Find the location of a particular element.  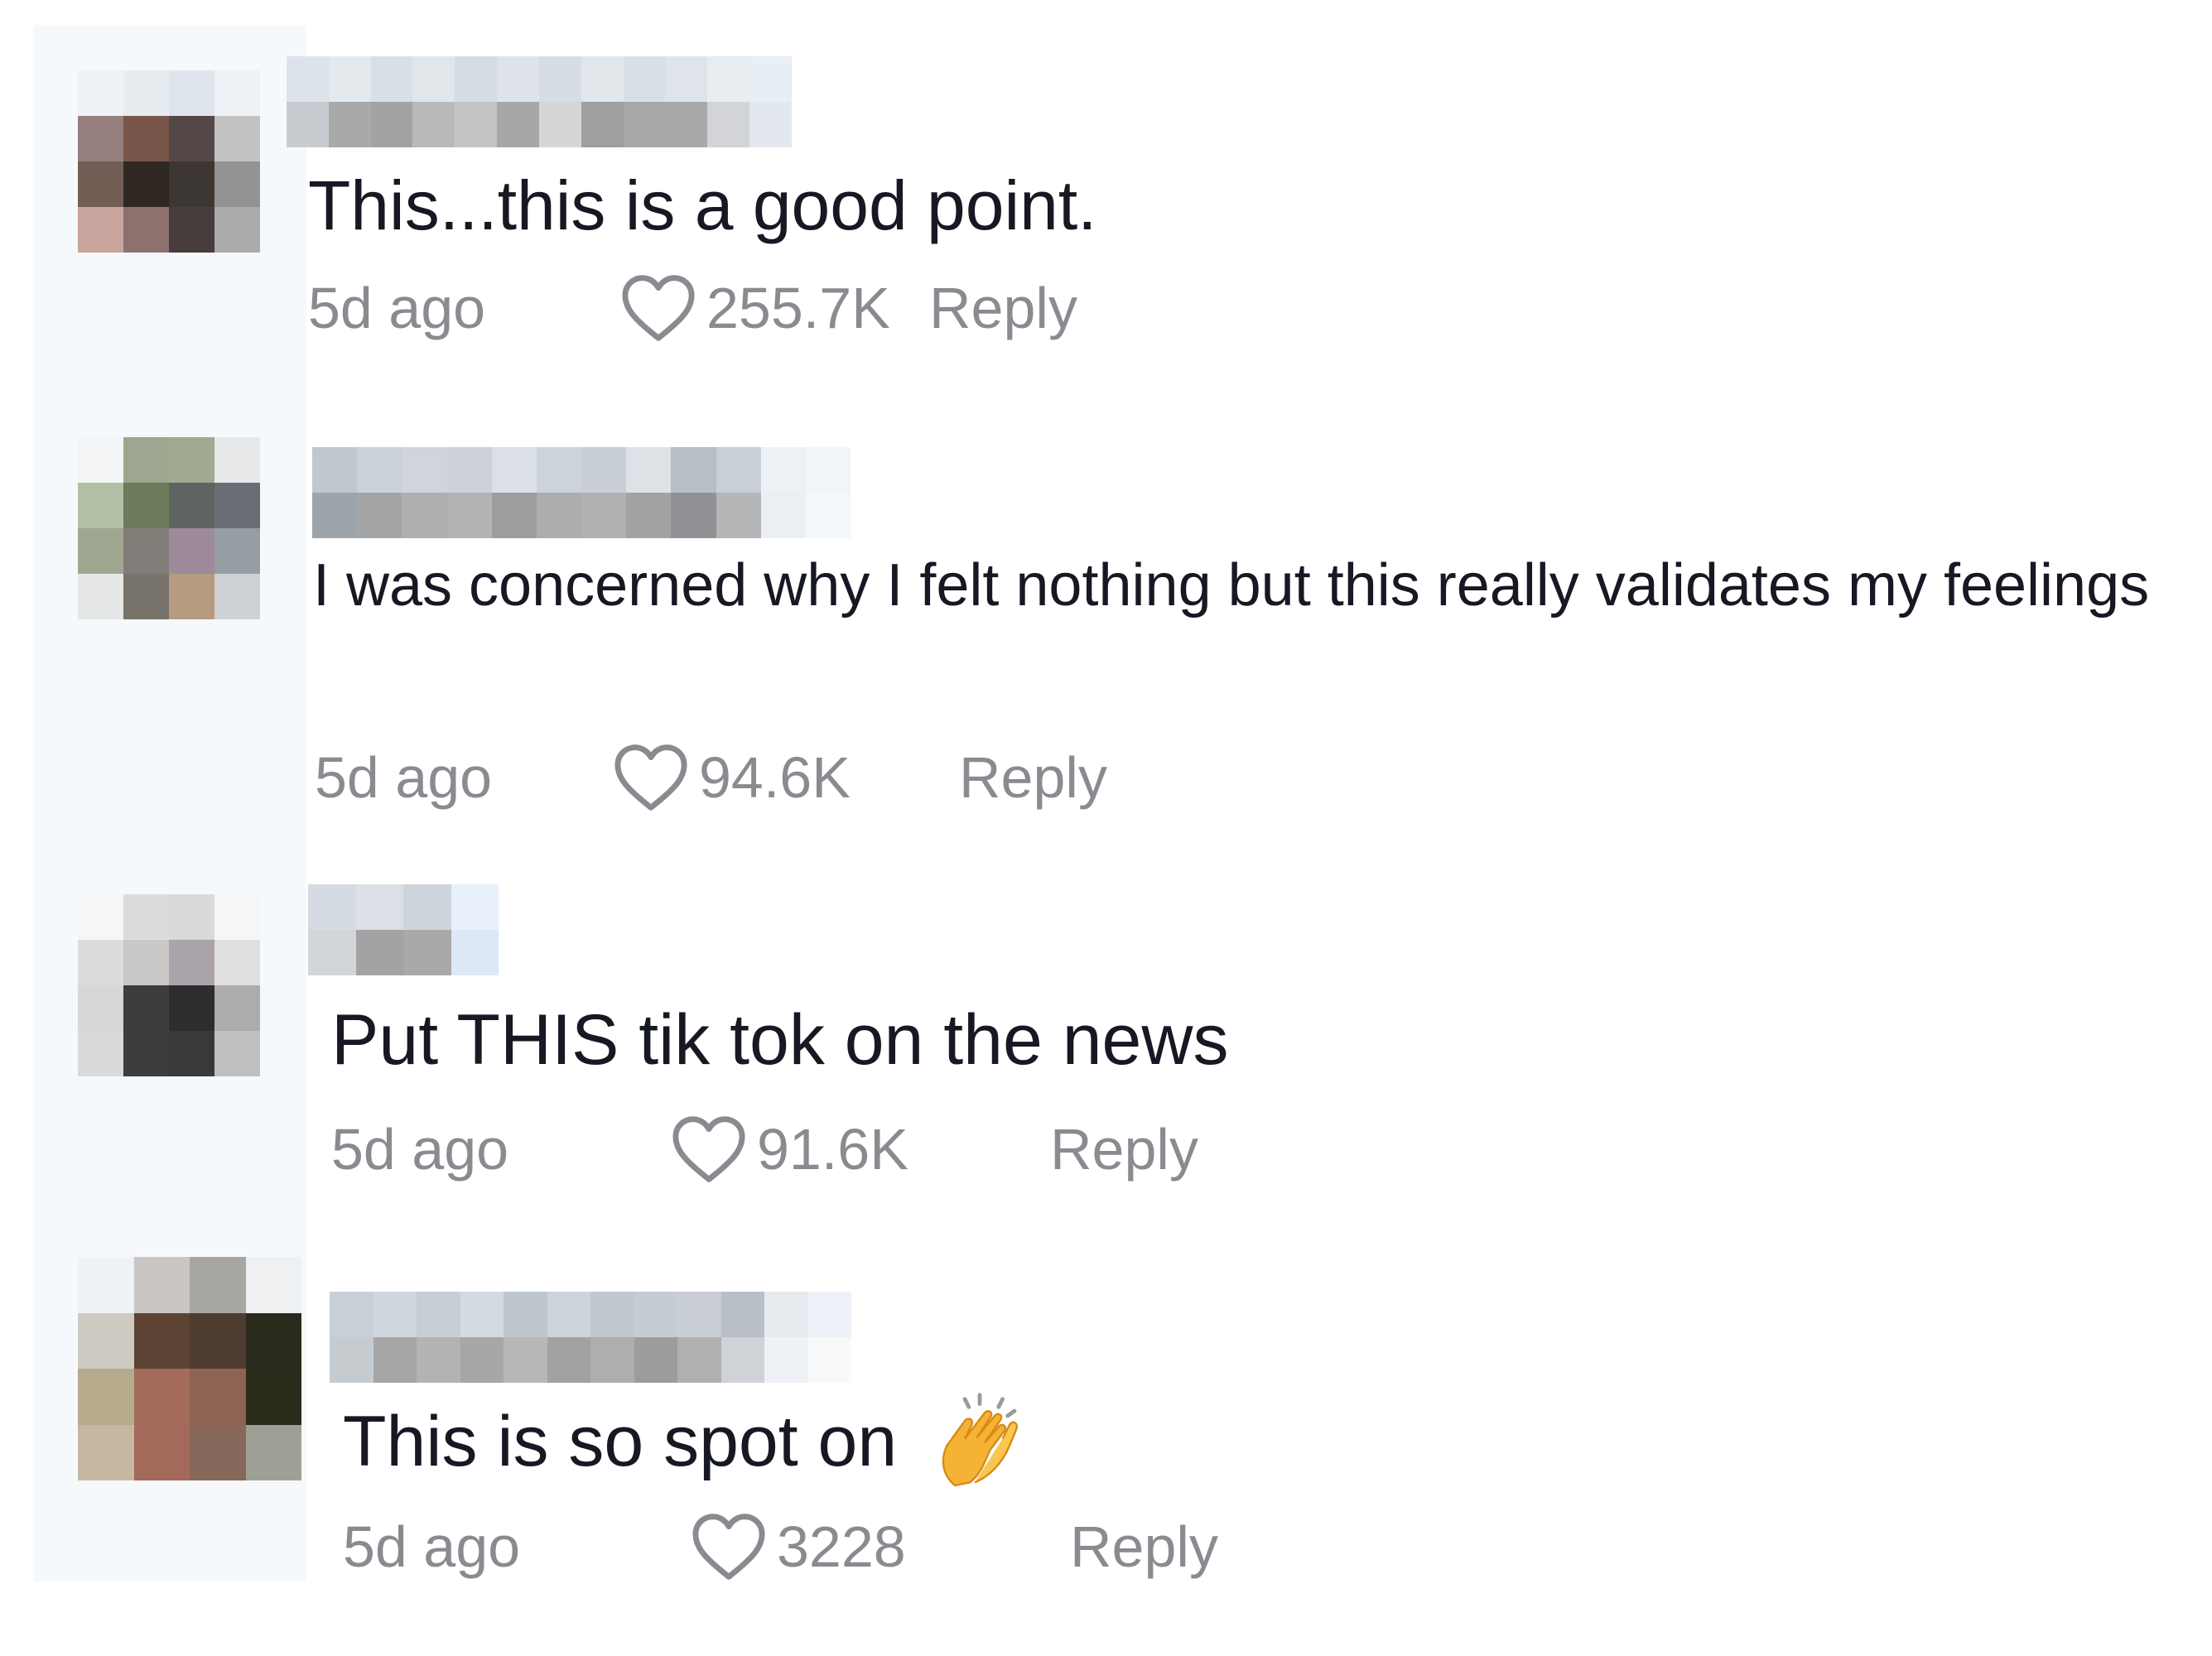

like-button: 255.7K is located at coordinates (774, 308).